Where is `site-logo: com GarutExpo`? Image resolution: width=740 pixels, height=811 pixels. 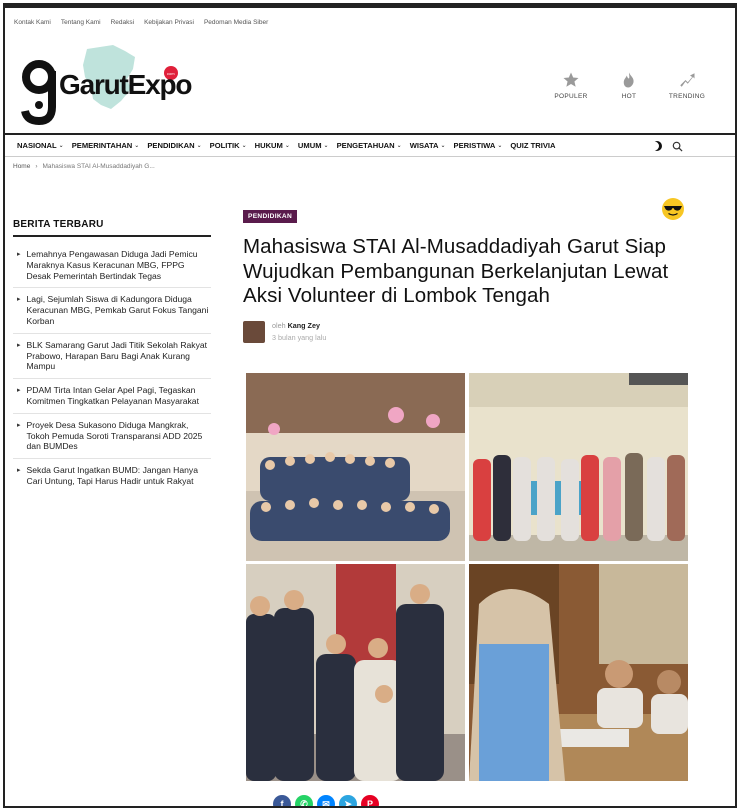
site-logo: com GarutExpo is located at coordinates (105, 85).